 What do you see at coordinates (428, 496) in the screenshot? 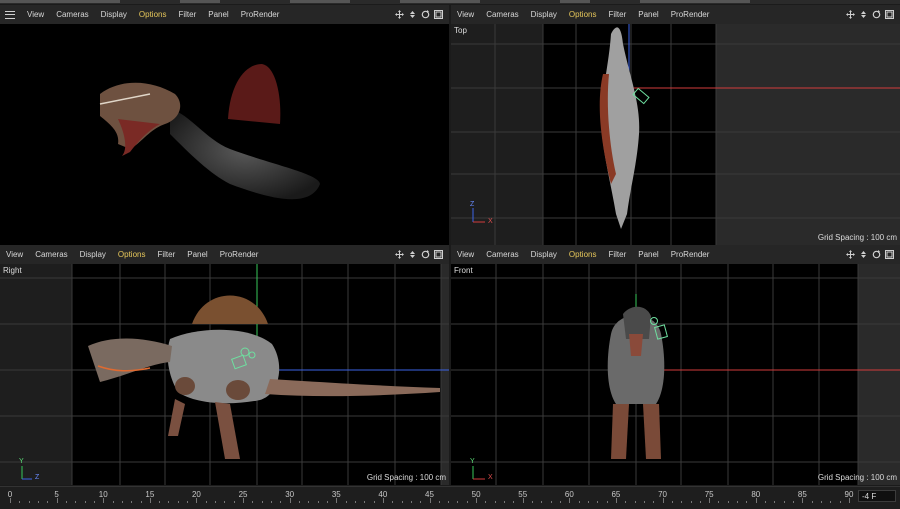
I see `timeline-ruler: 0 5 10 15 20 25 30 35 40 45 50 55 60 65 70 75 80 85 90` at bounding box center [428, 496].